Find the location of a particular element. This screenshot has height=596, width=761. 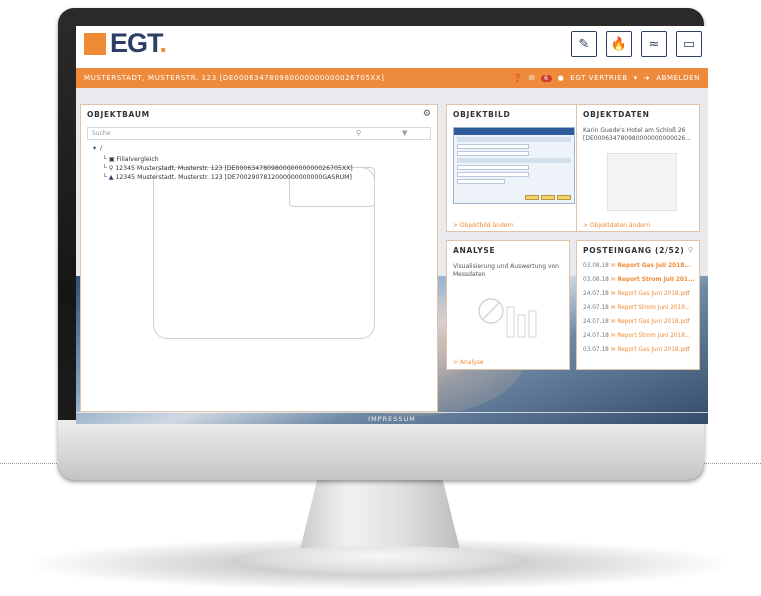

object-image-thumbnail is located at coordinates (514, 165).